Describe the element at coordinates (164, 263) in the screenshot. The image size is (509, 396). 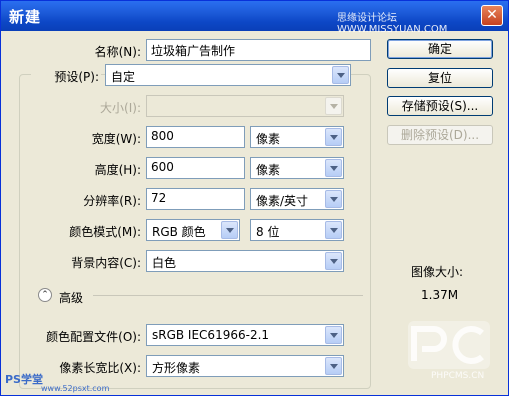
I see `background-value: 白色` at that location.